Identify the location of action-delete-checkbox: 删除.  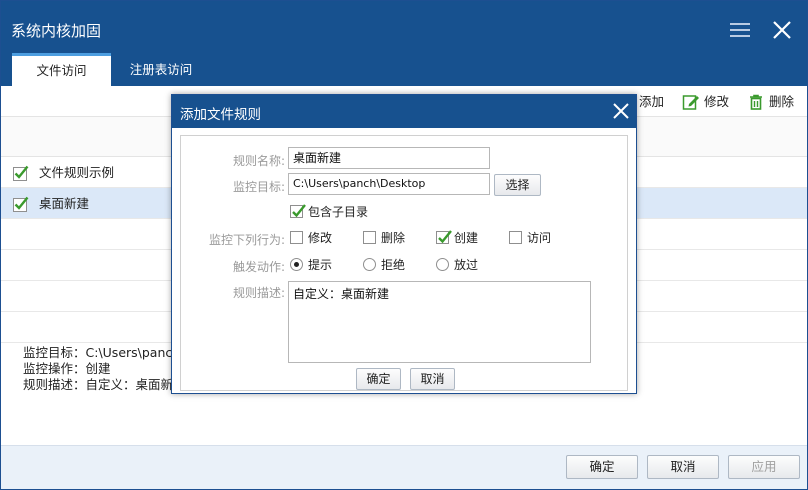
(384, 238).